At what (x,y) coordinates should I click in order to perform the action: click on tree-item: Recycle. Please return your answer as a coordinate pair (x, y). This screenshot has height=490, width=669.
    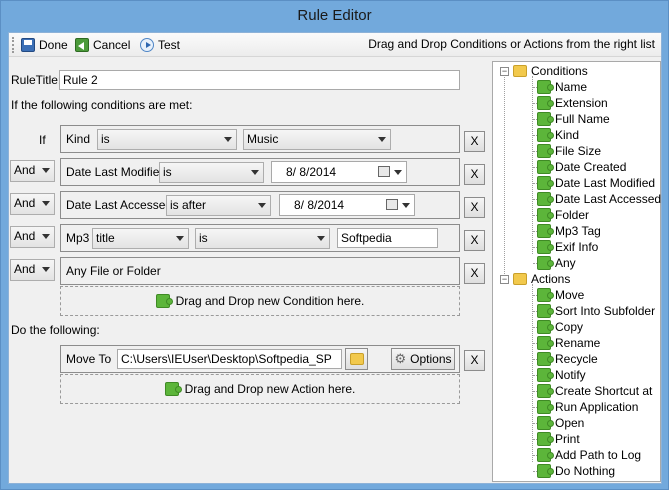
    Looking at the image, I should click on (567, 359).